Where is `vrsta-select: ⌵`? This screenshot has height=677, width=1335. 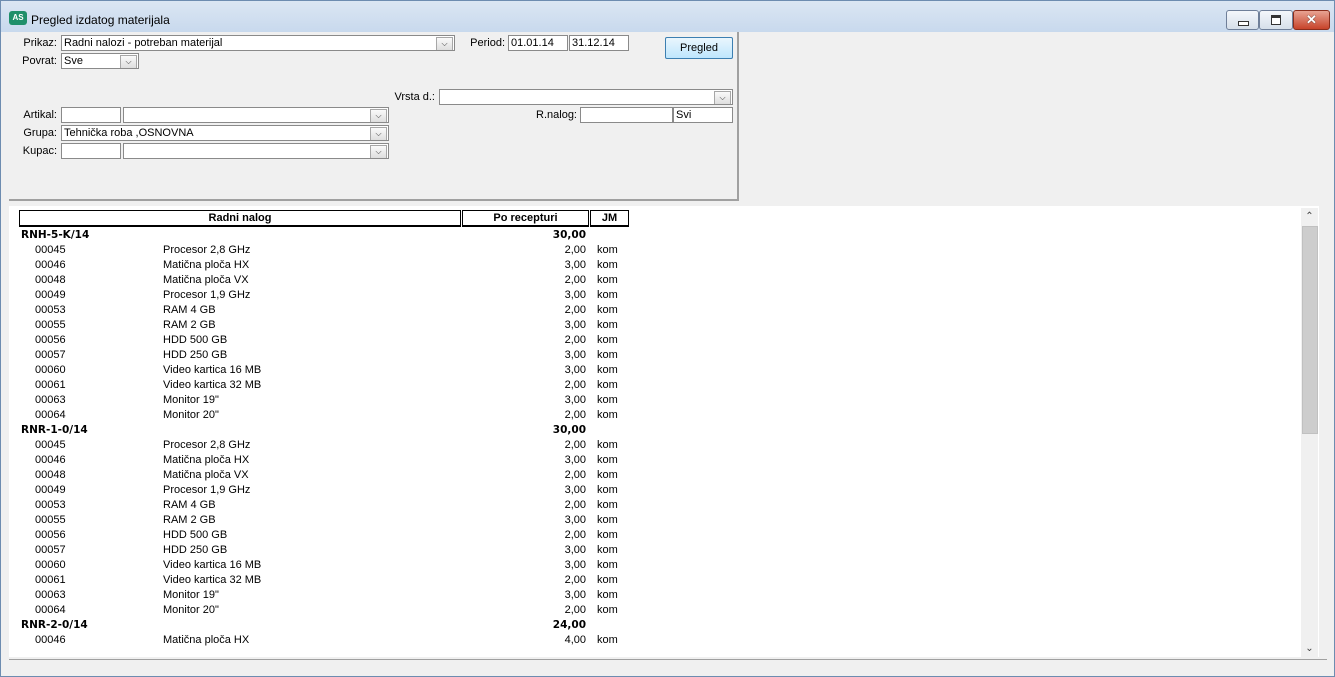 vrsta-select: ⌵ is located at coordinates (586, 97).